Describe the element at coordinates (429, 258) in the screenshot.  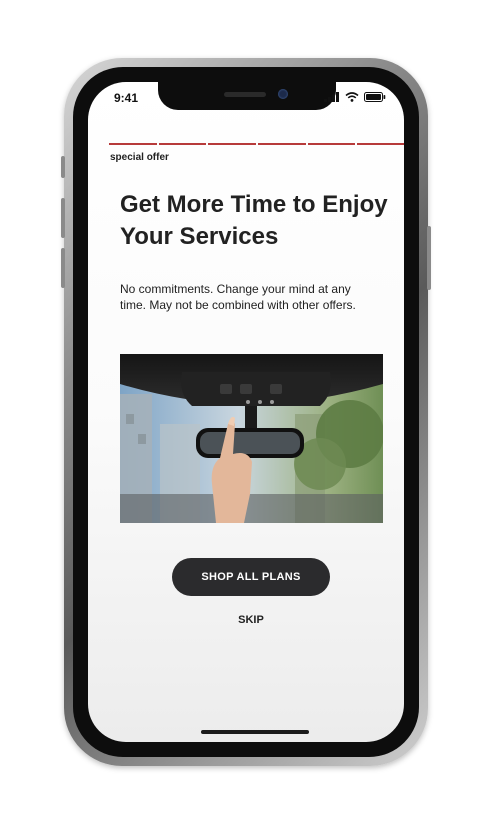
I see `power-button` at that location.